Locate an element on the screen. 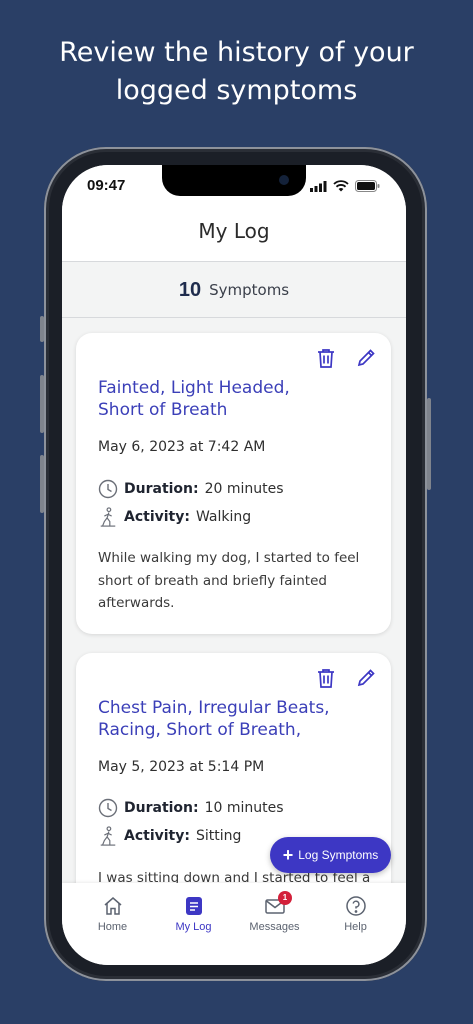 This screenshot has height=1024, width=473. phone-volume-down is located at coordinates (42, 484).